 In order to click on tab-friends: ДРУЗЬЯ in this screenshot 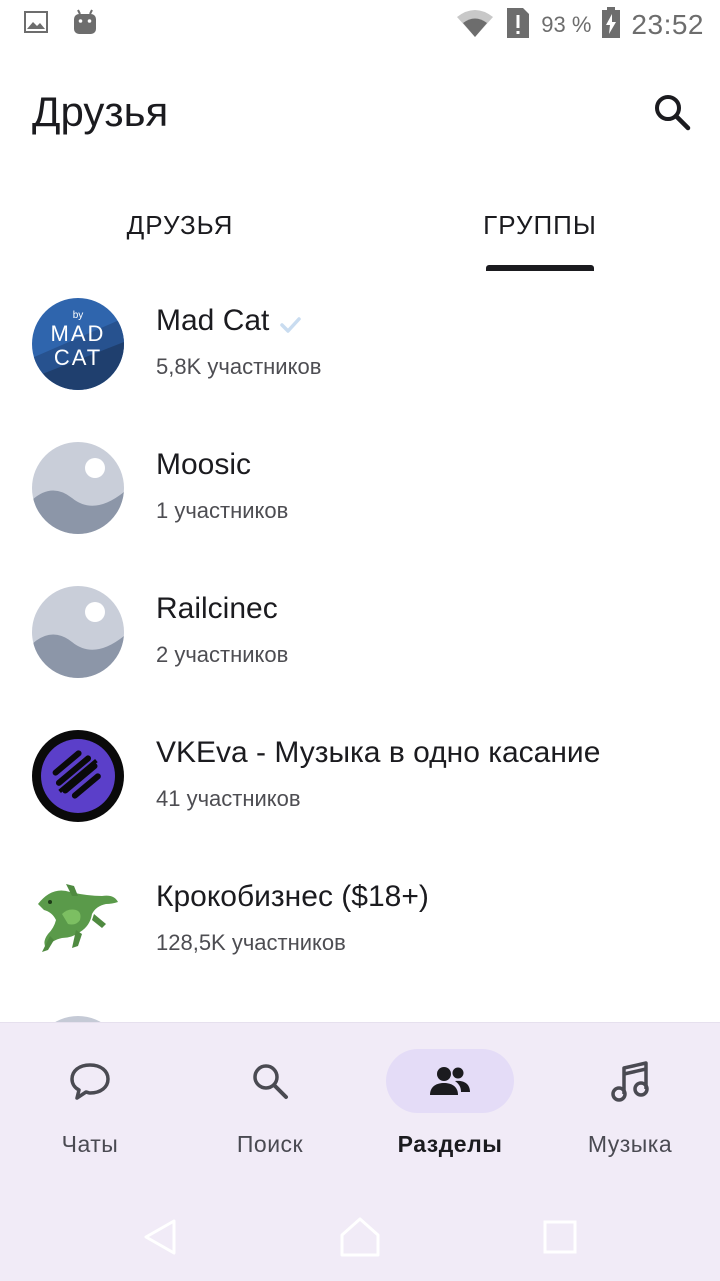, I will do `click(180, 232)`.